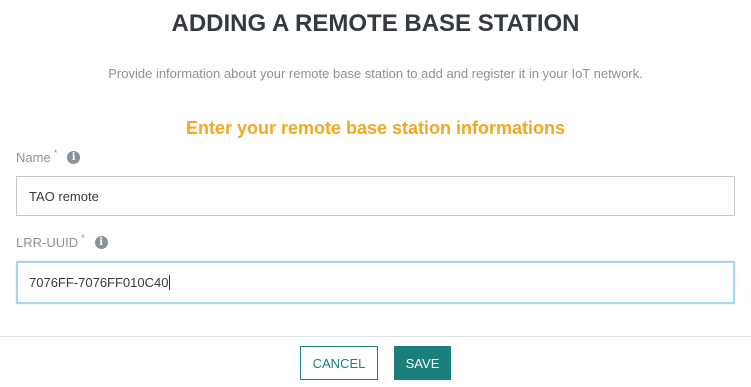 This screenshot has width=751, height=387. I want to click on cancel-button: CANCEL, so click(339, 363).